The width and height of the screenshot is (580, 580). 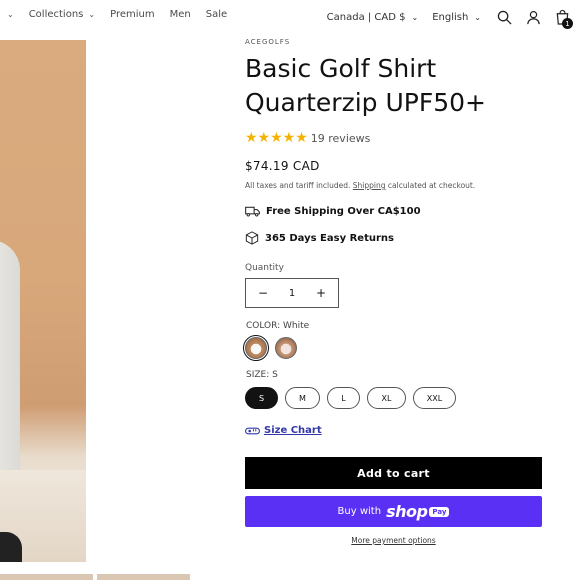 I want to click on shop-pay-button: Buy with shop Pay, so click(x=393, y=511).